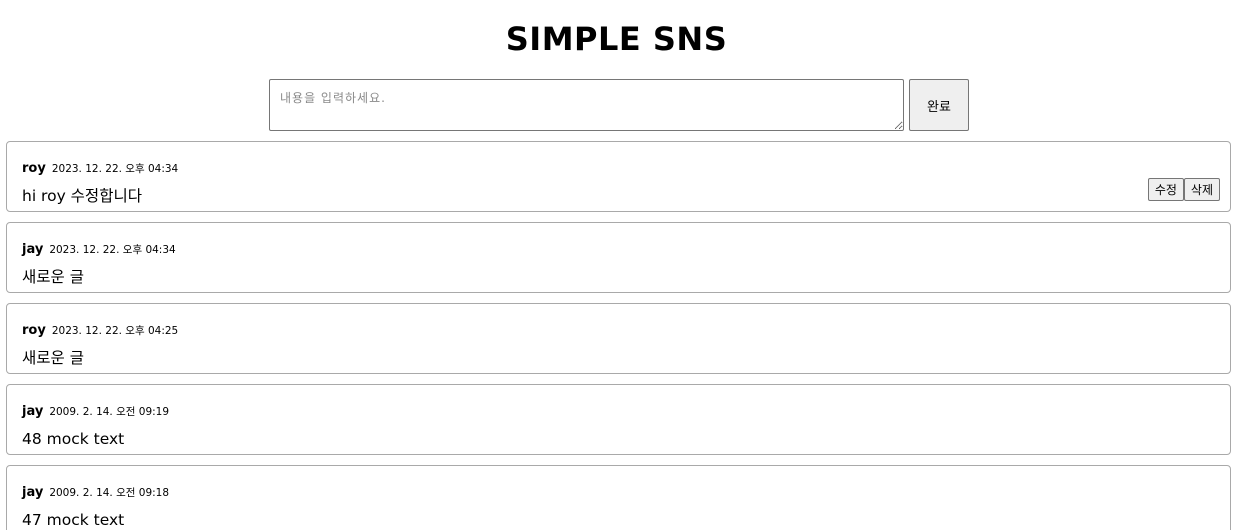  I want to click on post-time: 2009. 2. 14. 오전 09:18, so click(109, 493).